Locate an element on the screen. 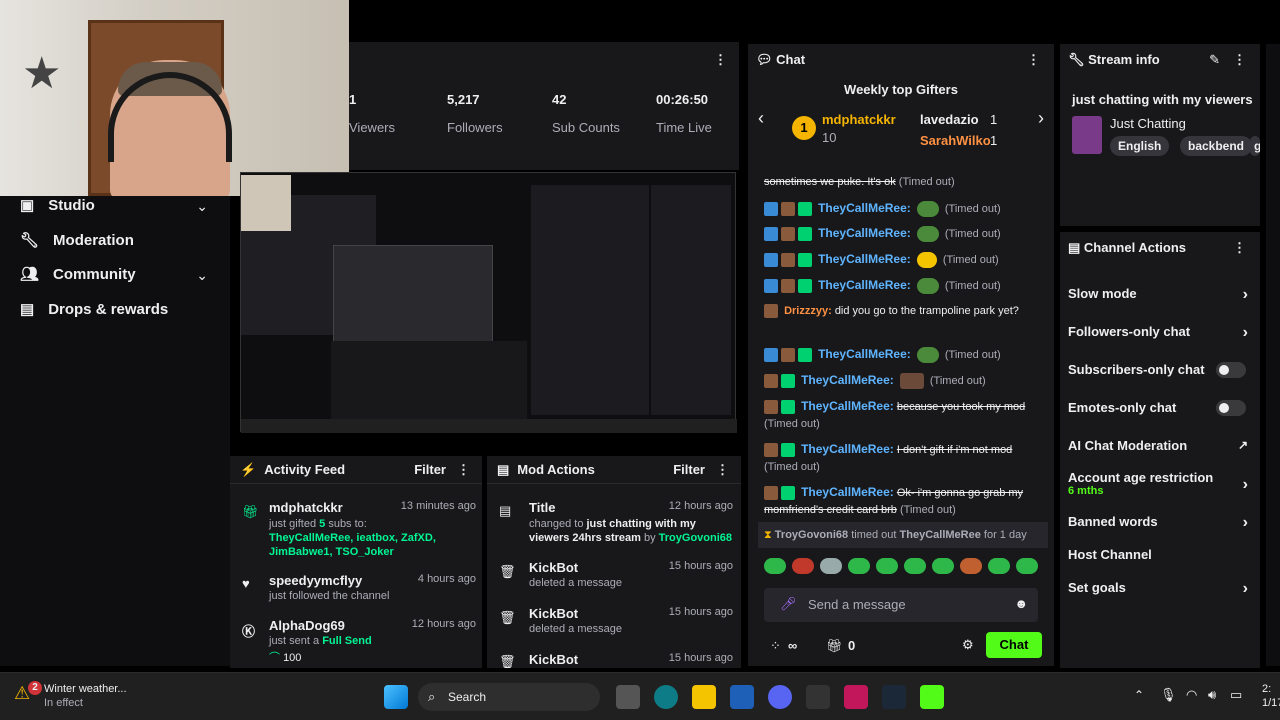 The height and width of the screenshot is (720, 1280). feed-user: speedyymcflyy is located at coordinates (315, 580).